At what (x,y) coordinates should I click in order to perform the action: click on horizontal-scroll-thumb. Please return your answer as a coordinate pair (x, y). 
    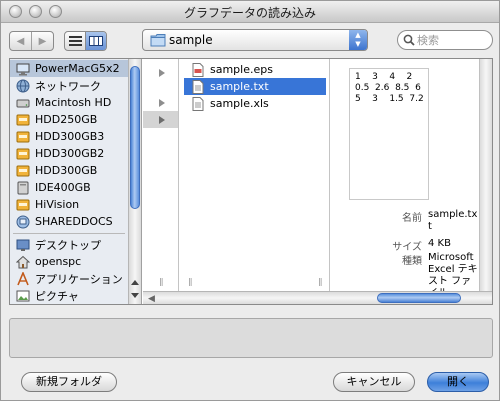
    Looking at the image, I should click on (419, 298).